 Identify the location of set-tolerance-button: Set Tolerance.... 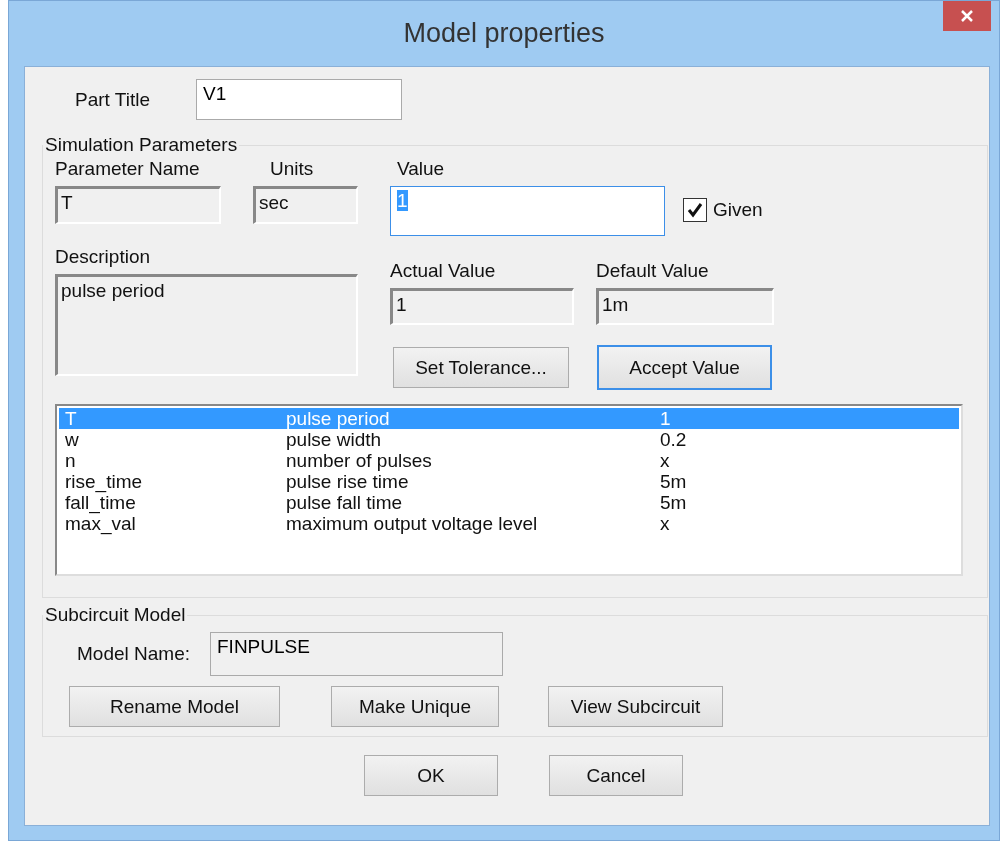
(481, 367).